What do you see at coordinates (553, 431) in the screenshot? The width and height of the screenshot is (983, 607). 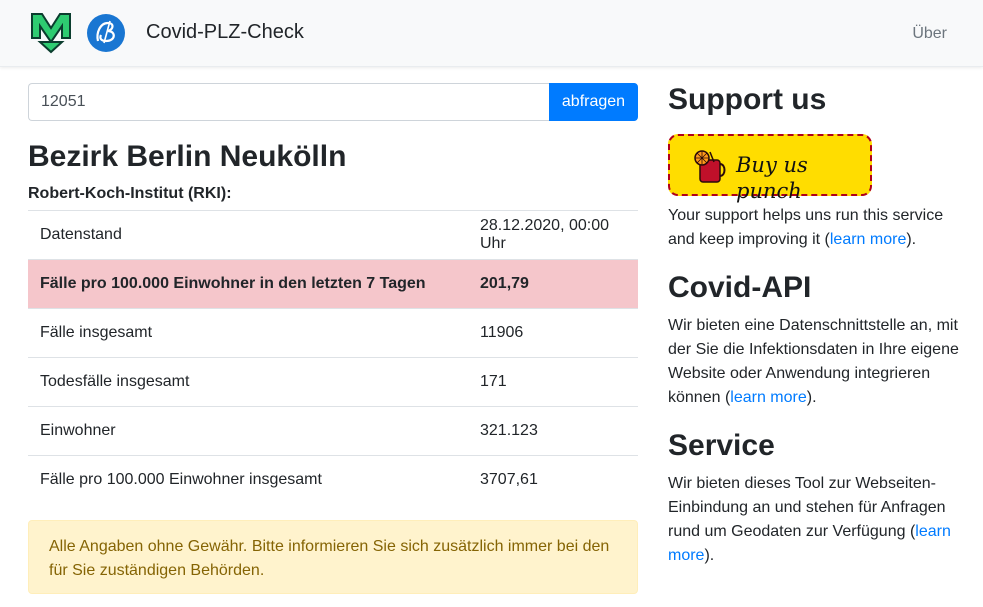 I see `stat-value: 321.123` at bounding box center [553, 431].